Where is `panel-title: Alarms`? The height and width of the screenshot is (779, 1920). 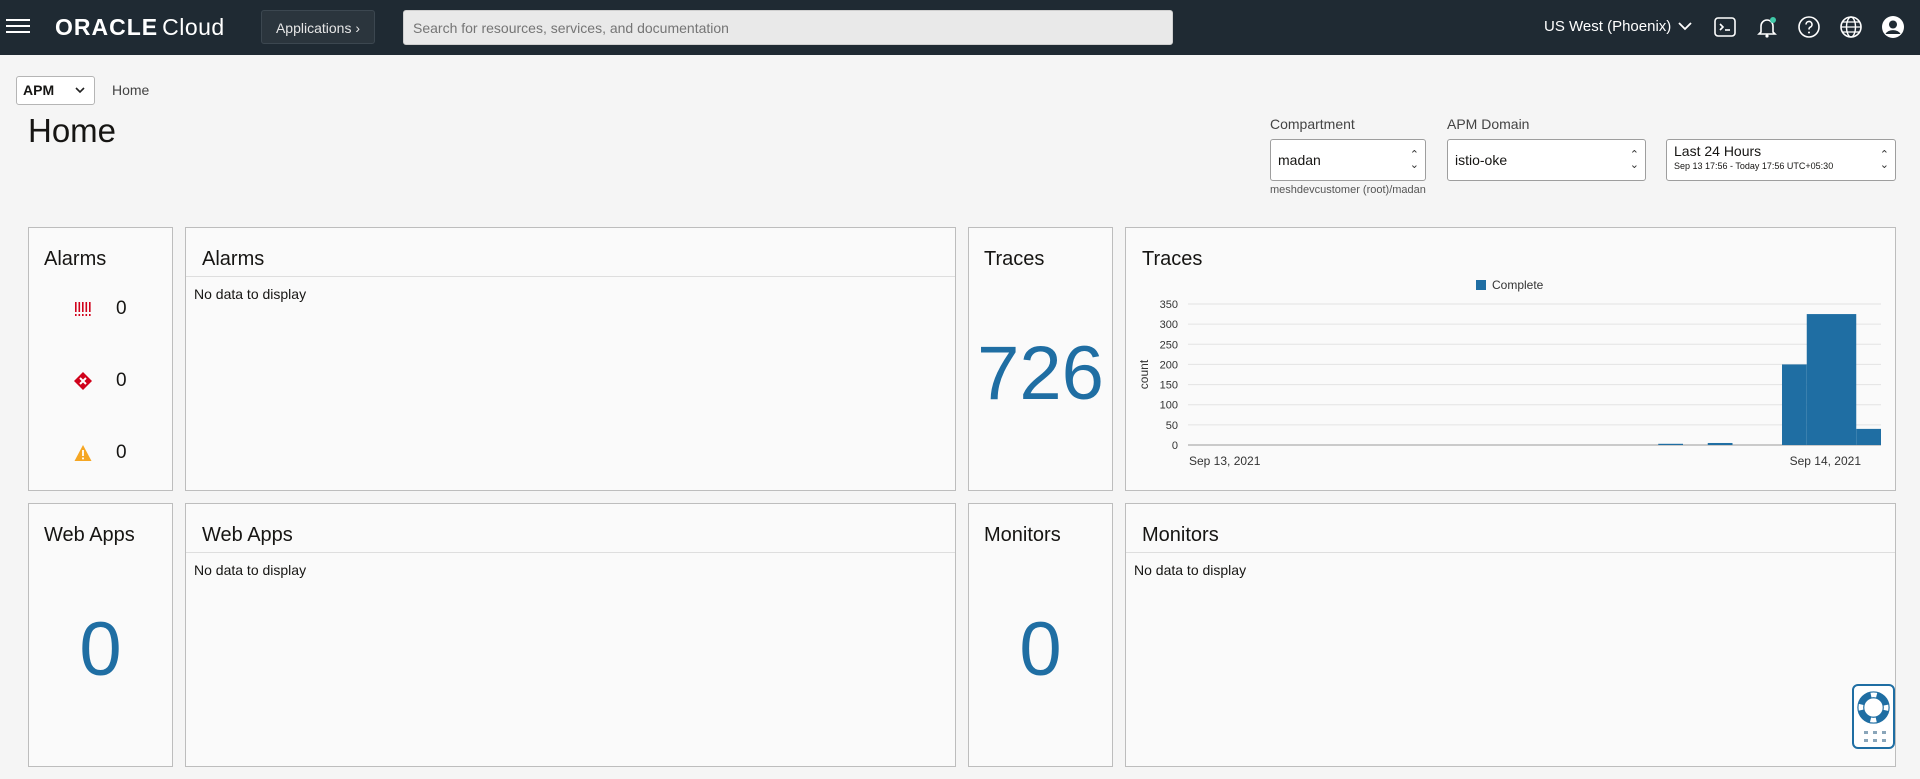
panel-title: Alarms is located at coordinates (233, 259).